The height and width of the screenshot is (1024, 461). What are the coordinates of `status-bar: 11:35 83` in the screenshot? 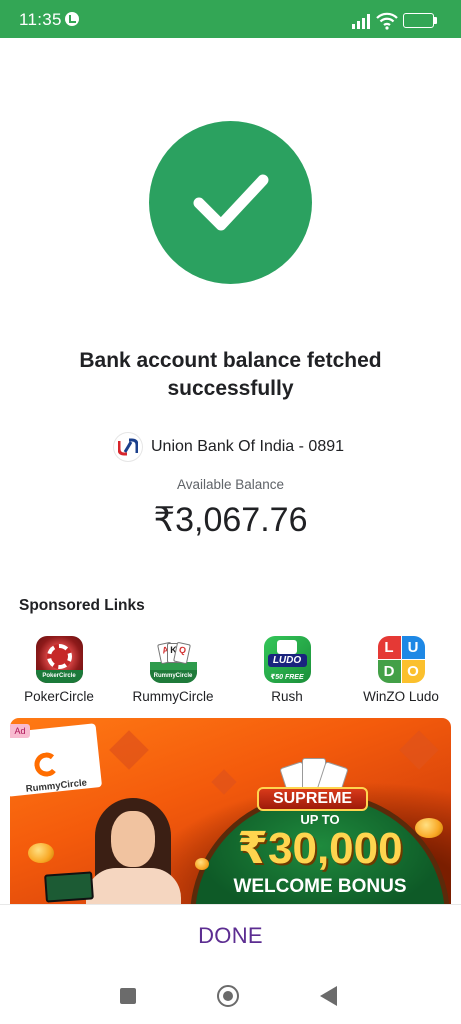 It's located at (230, 19).